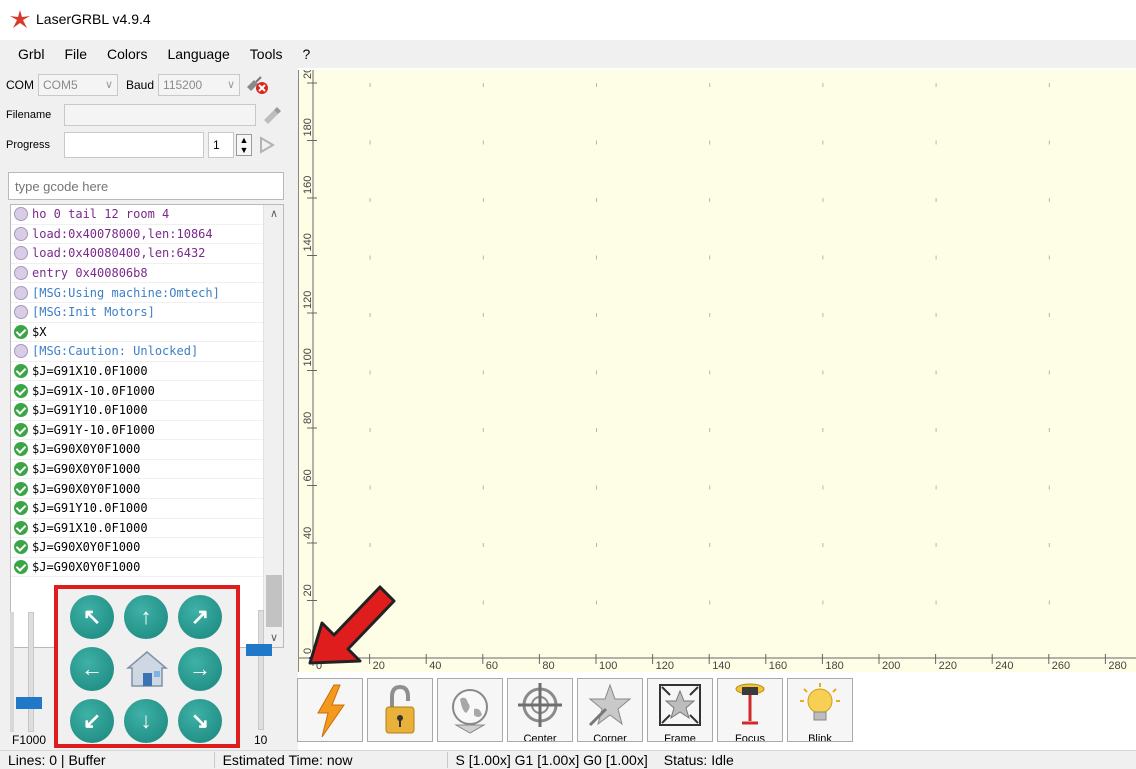 The height and width of the screenshot is (769, 1136). I want to click on jog-down-left-button: ↙, so click(92, 721).